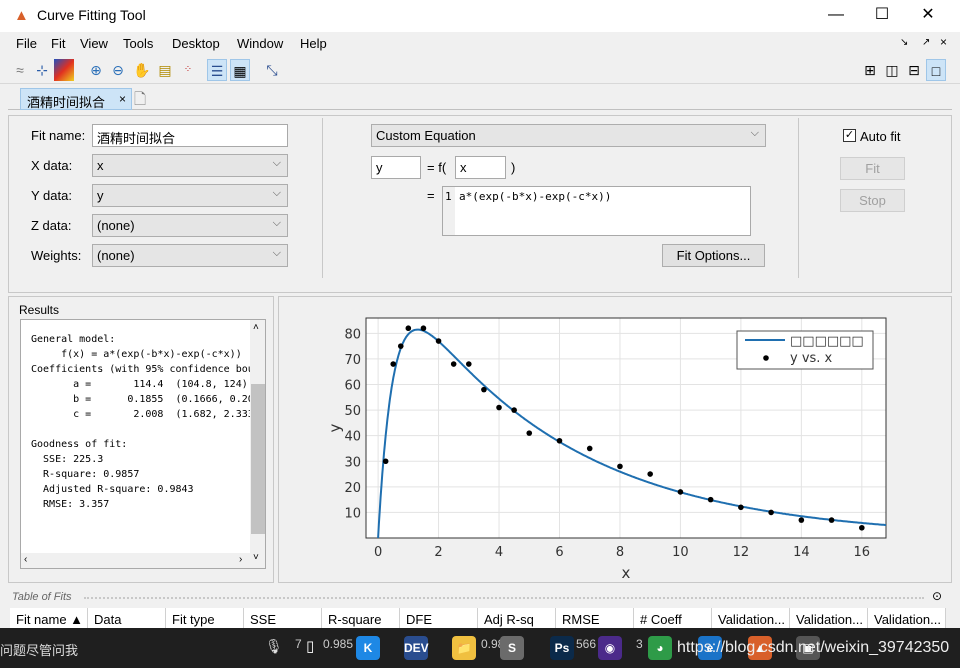  Describe the element at coordinates (517, 619) in the screenshot. I see `column-header: Adj R-sq` at that location.